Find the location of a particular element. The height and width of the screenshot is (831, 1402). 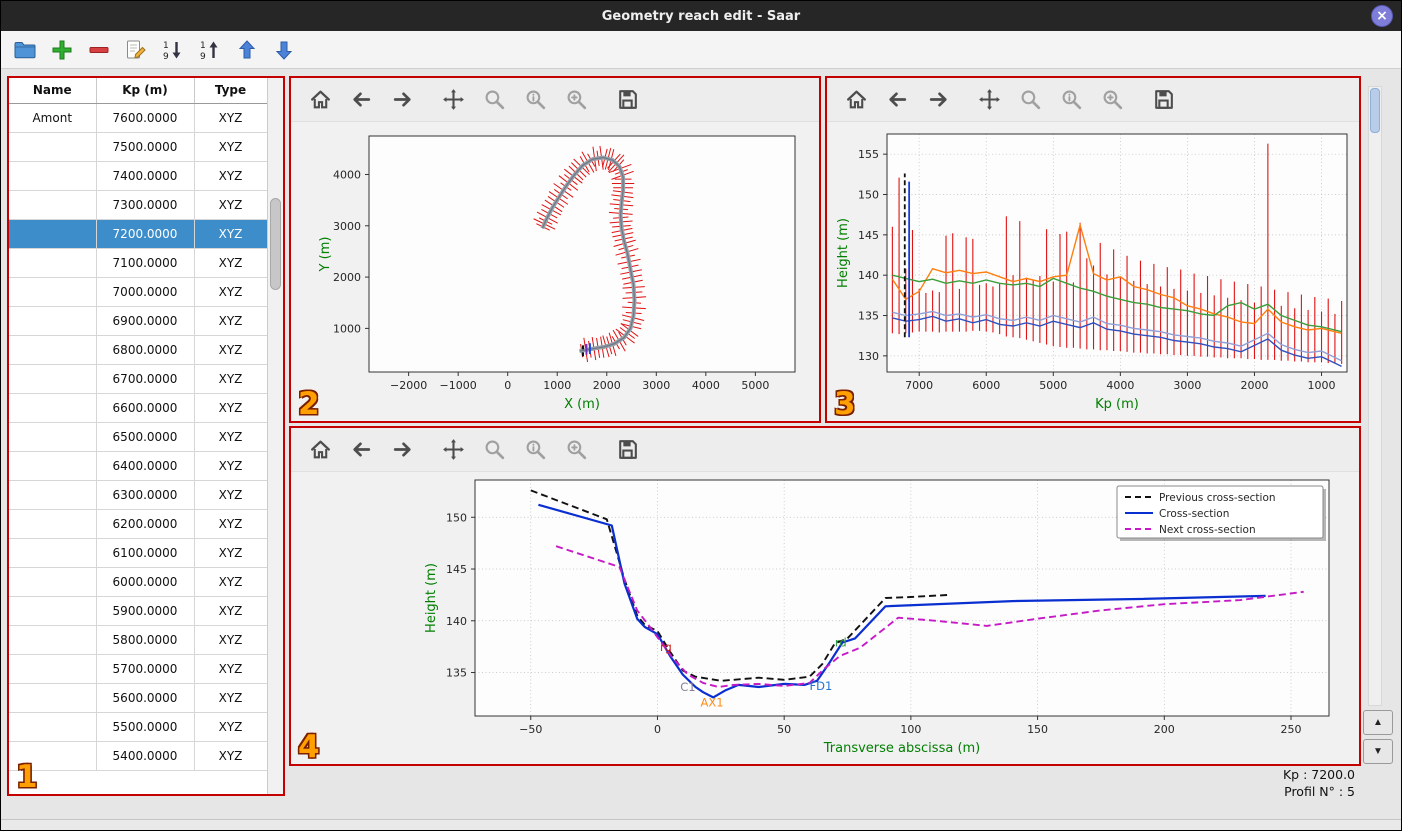

table-row: 6000.0000 XYZ is located at coordinates (138, 582).